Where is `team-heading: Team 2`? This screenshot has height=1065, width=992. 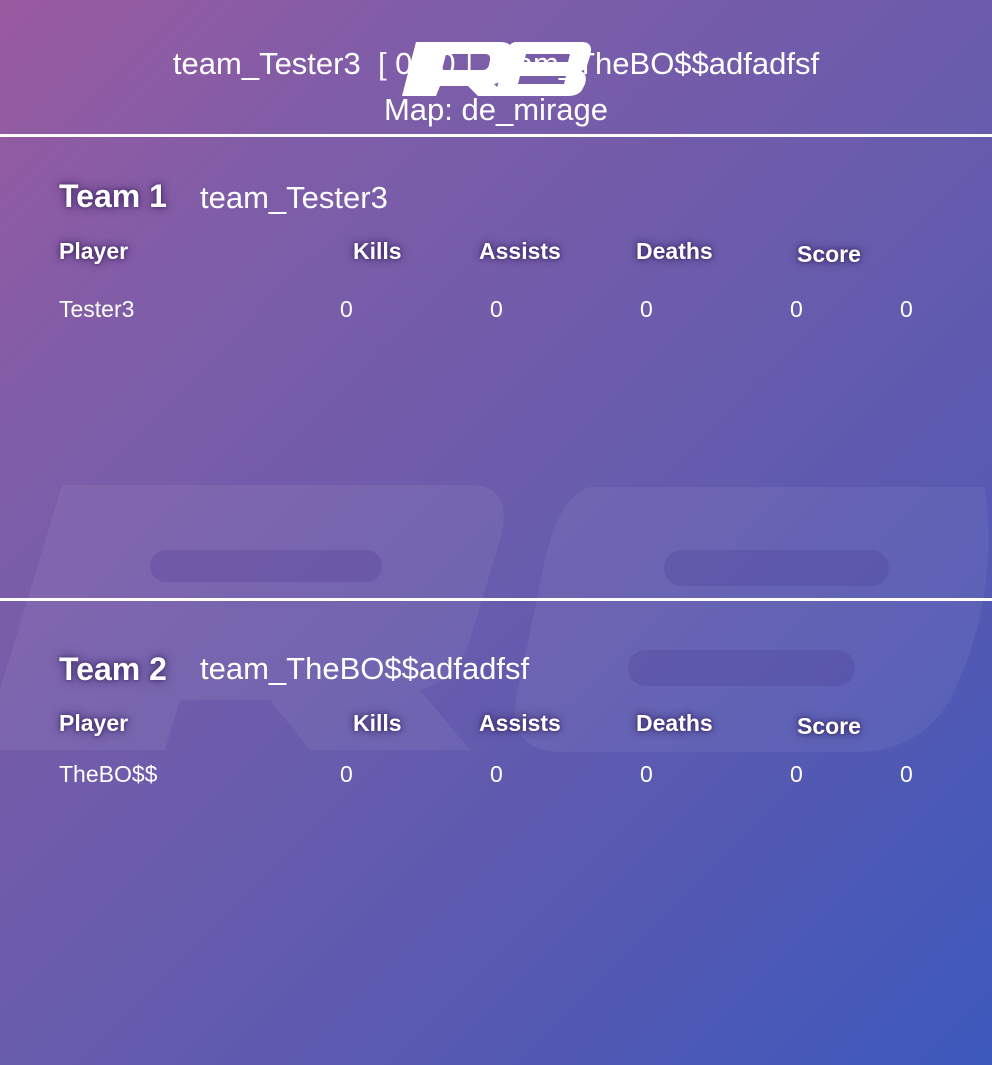 team-heading: Team 2 is located at coordinates (113, 669).